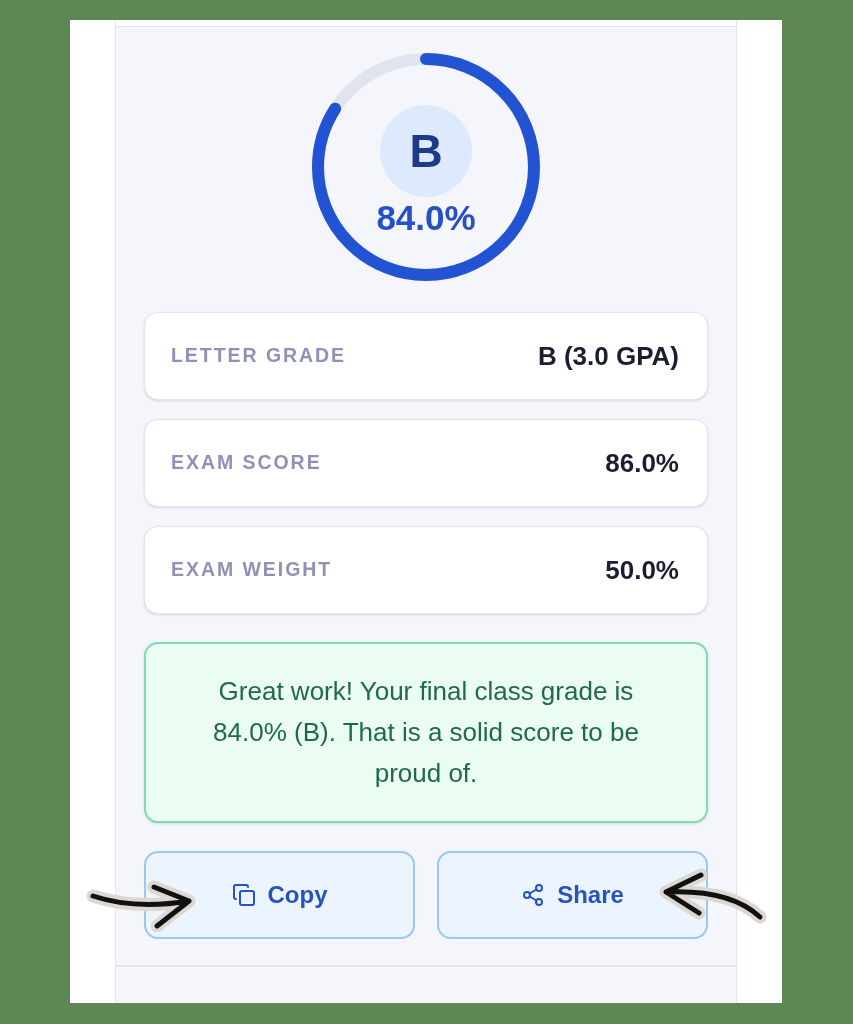 The height and width of the screenshot is (1024, 853). What do you see at coordinates (642, 463) in the screenshot?
I see `stat-value: 86.0%` at bounding box center [642, 463].